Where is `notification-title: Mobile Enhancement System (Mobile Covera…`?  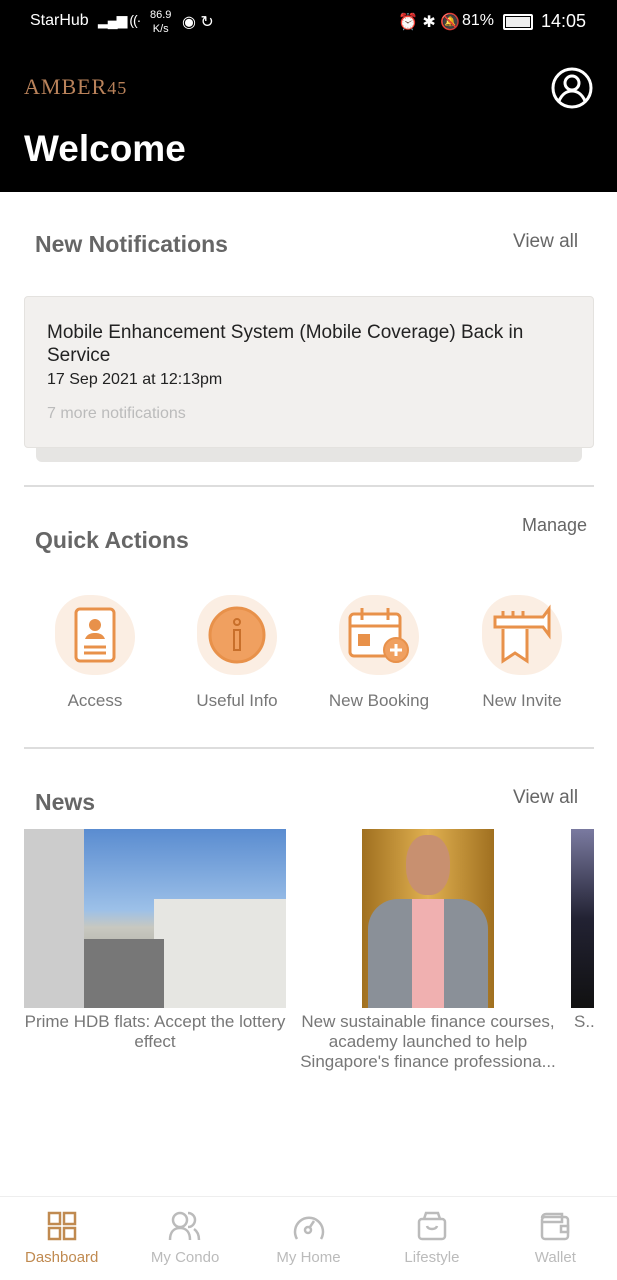 notification-title: Mobile Enhancement System (Mobile Covera… is located at coordinates (285, 344).